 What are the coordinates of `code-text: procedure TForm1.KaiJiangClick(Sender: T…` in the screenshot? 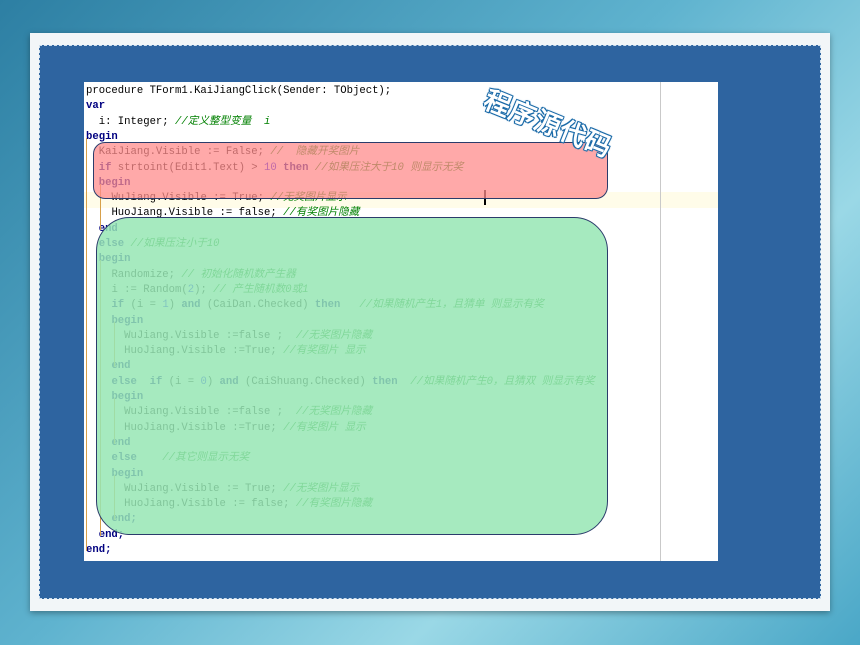 It's located at (239, 91).